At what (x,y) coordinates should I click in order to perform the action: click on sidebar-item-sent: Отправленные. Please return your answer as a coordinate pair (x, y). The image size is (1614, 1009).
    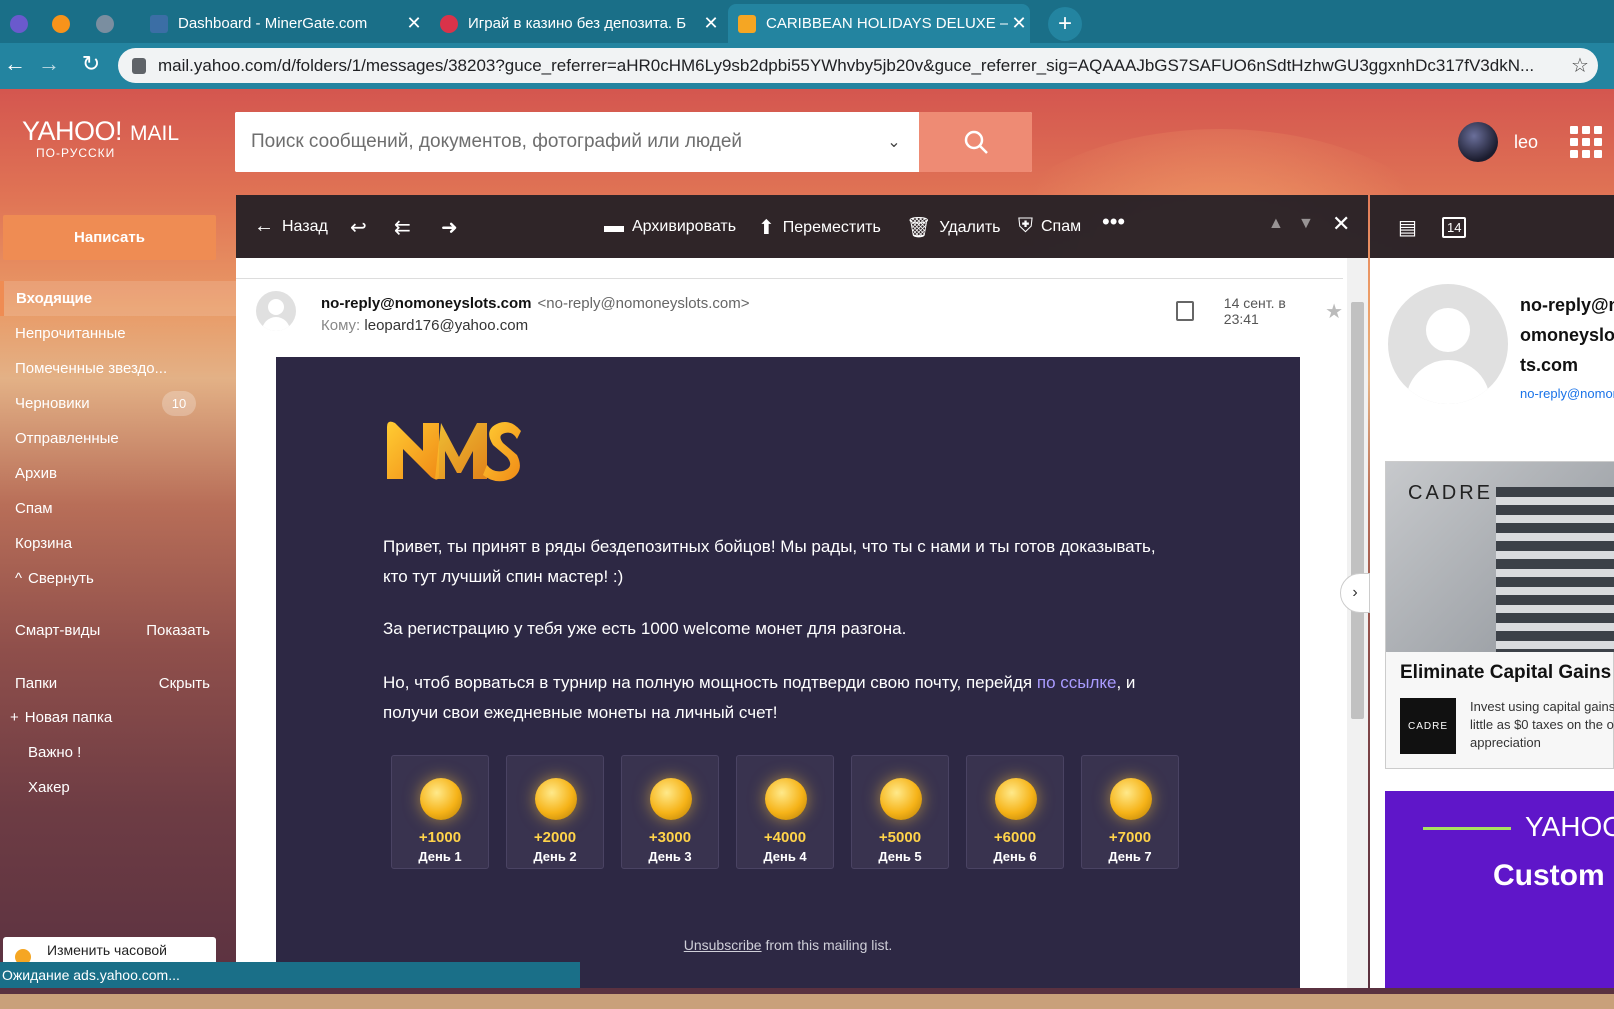
    Looking at the image, I should click on (118, 438).